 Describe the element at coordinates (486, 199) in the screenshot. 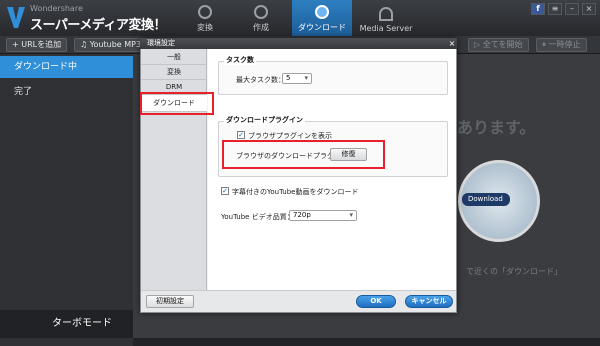

I see `download-pill: Download` at that location.